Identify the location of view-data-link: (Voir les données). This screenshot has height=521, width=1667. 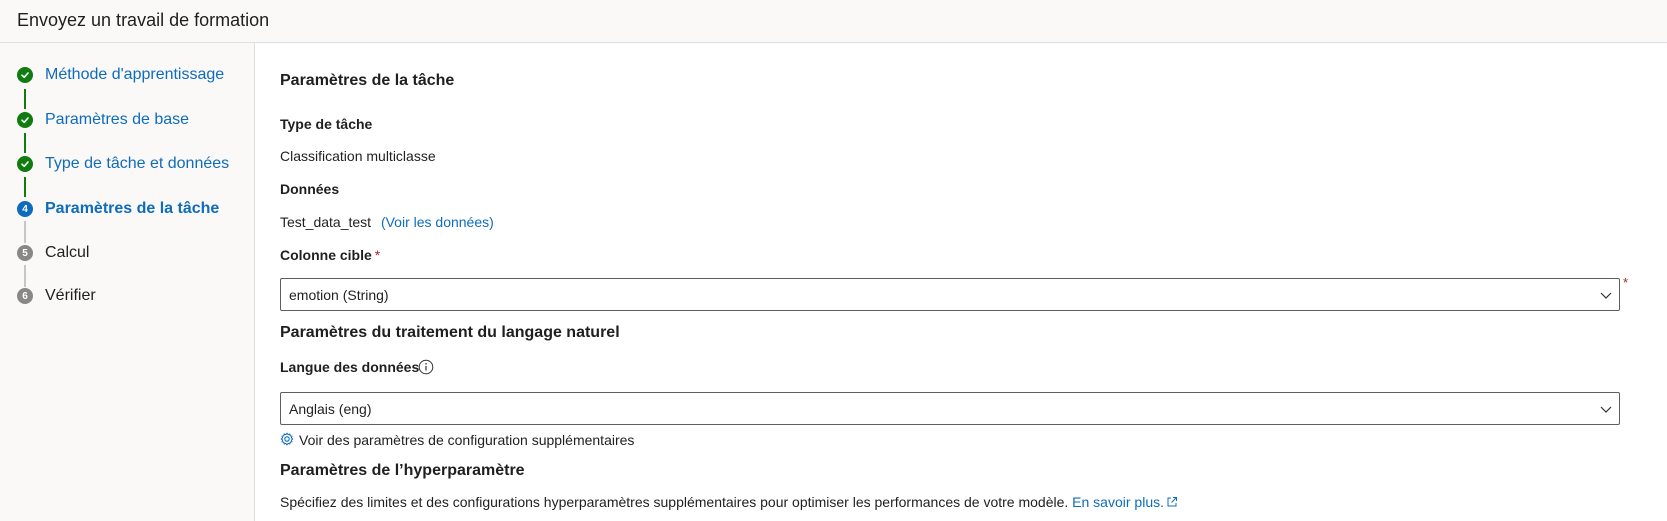
(437, 222).